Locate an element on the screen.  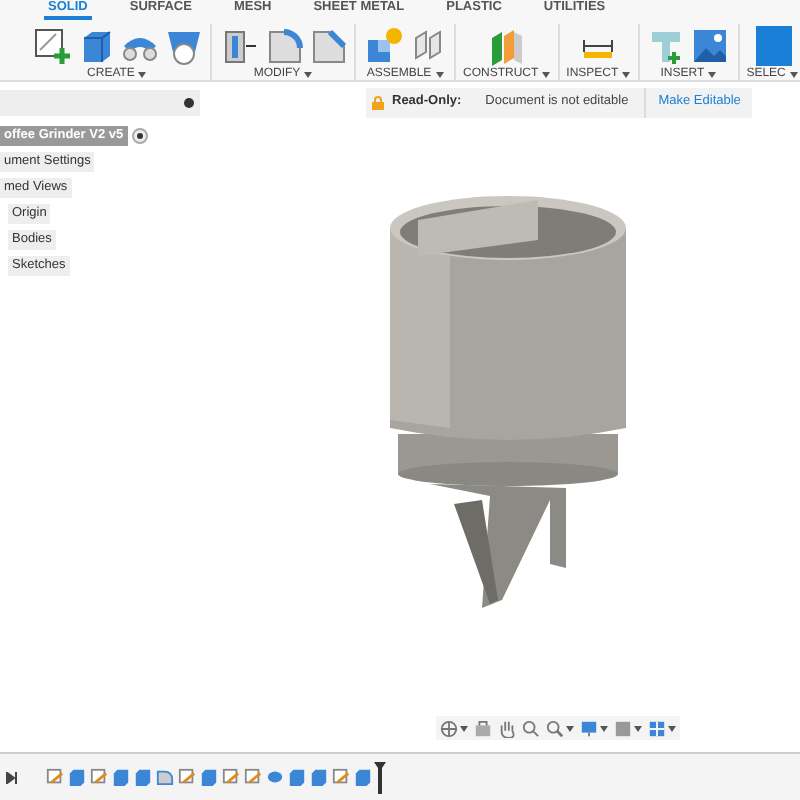
fillet-icon is located at coordinates (283, 45).